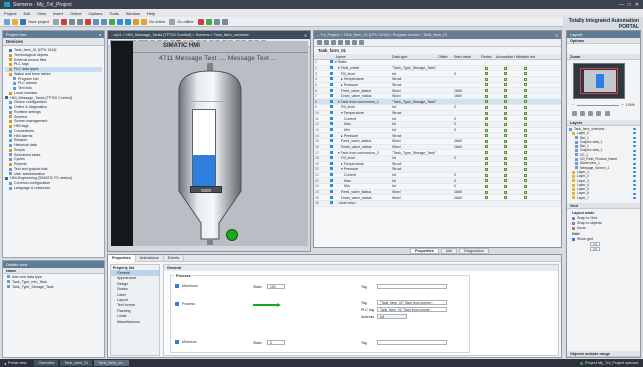  What do you see at coordinates (7, 21) in the screenshot?
I see `new-project-icon` at bounding box center [7, 21].